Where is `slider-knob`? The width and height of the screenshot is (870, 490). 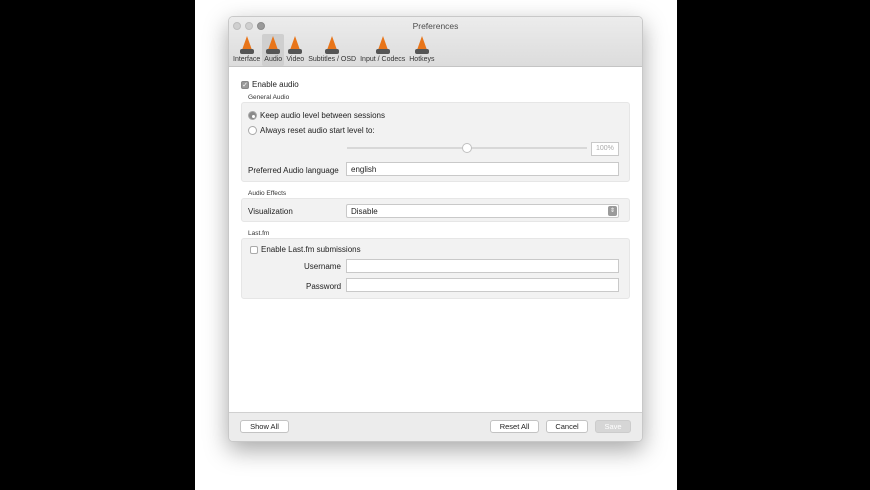 slider-knob is located at coordinates (467, 148).